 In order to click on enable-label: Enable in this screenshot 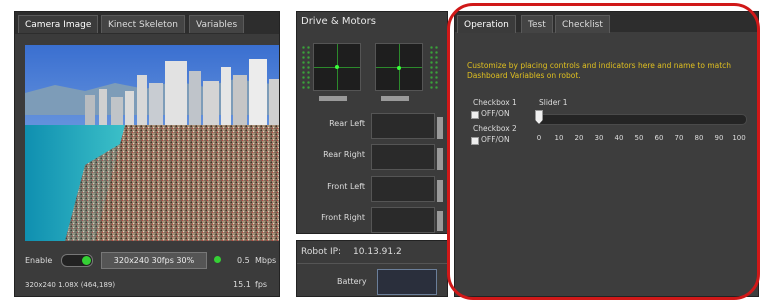, I will do `click(39, 260)`.